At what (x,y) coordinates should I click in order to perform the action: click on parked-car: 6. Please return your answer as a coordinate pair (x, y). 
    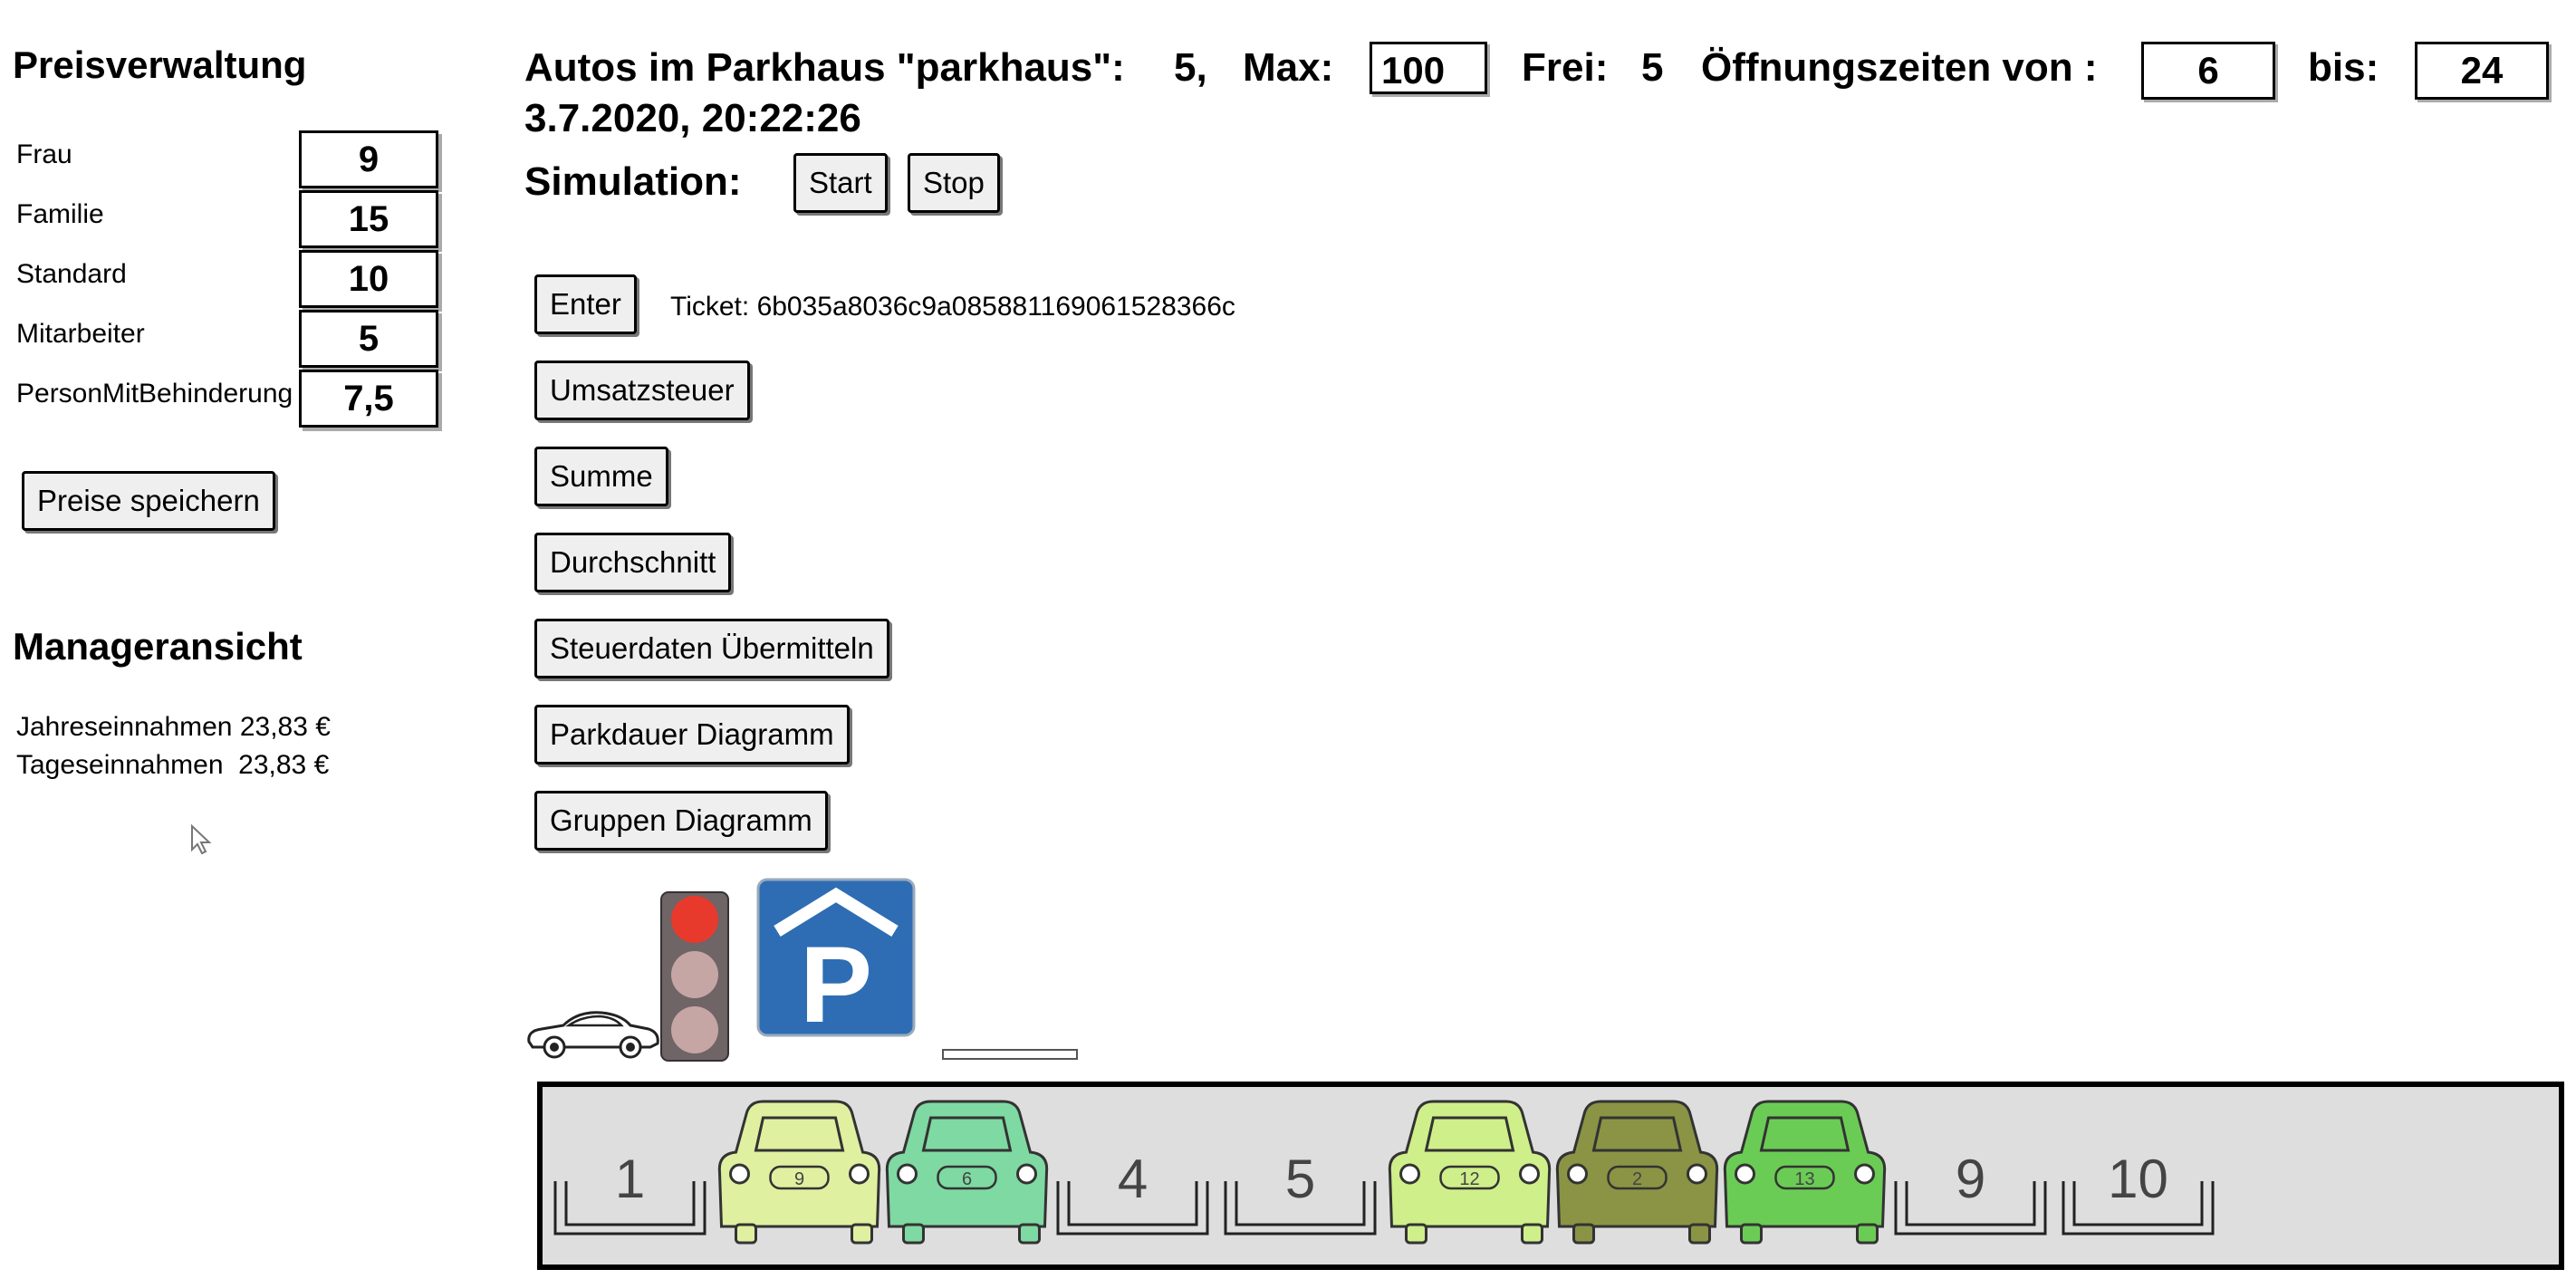
    Looking at the image, I should click on (967, 1172).